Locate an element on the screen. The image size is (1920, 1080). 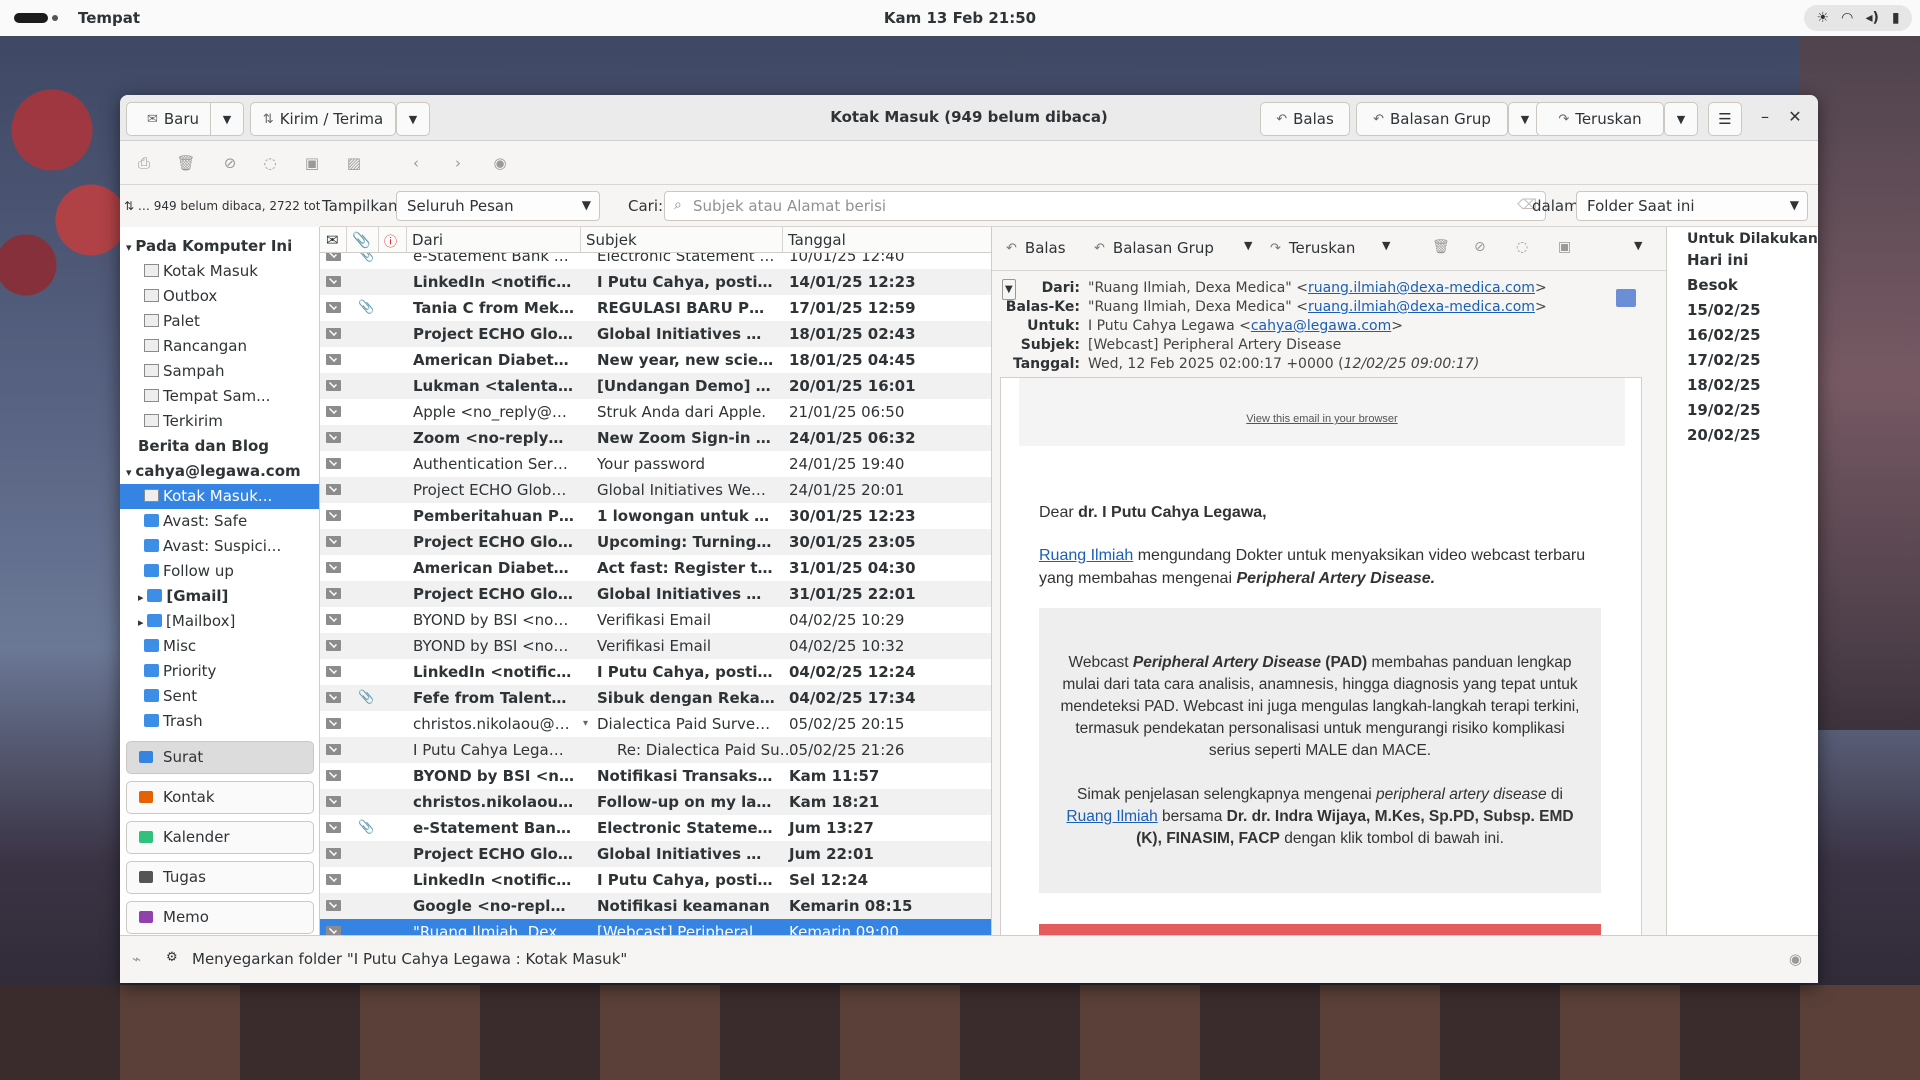
previous-icon: ‹ is located at coordinates (416, 163).